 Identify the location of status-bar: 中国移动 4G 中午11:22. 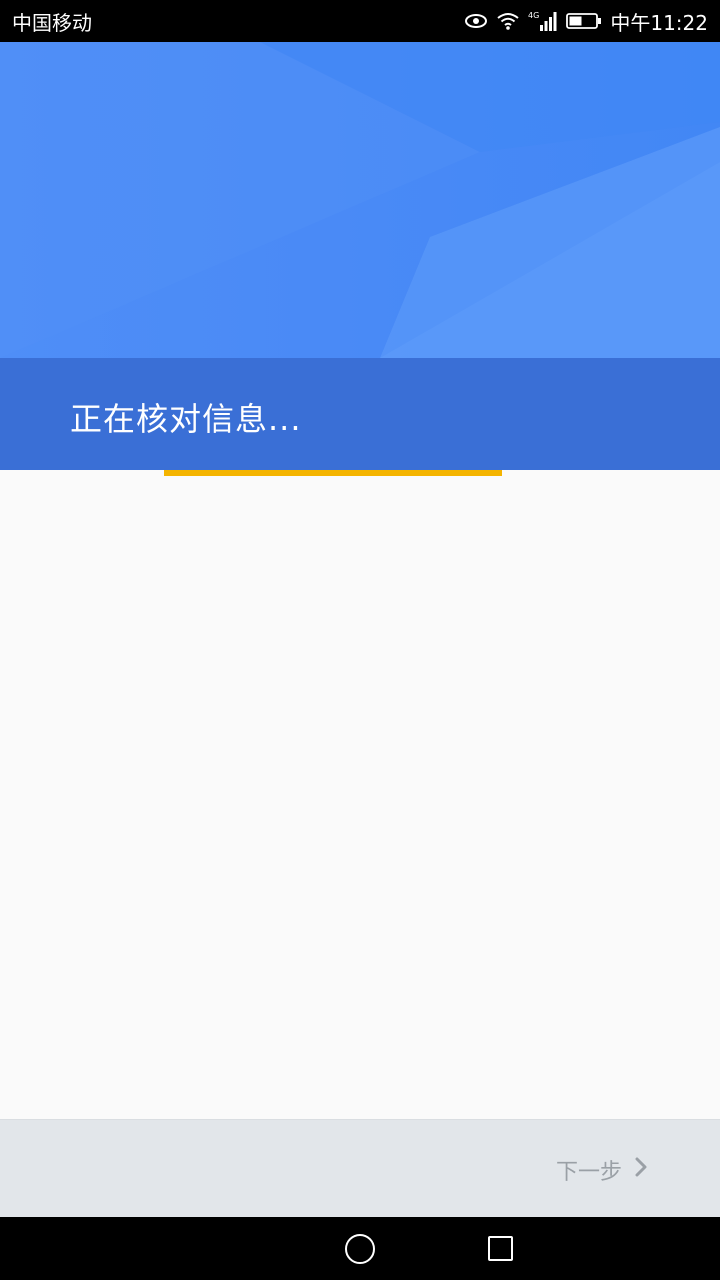
(360, 21).